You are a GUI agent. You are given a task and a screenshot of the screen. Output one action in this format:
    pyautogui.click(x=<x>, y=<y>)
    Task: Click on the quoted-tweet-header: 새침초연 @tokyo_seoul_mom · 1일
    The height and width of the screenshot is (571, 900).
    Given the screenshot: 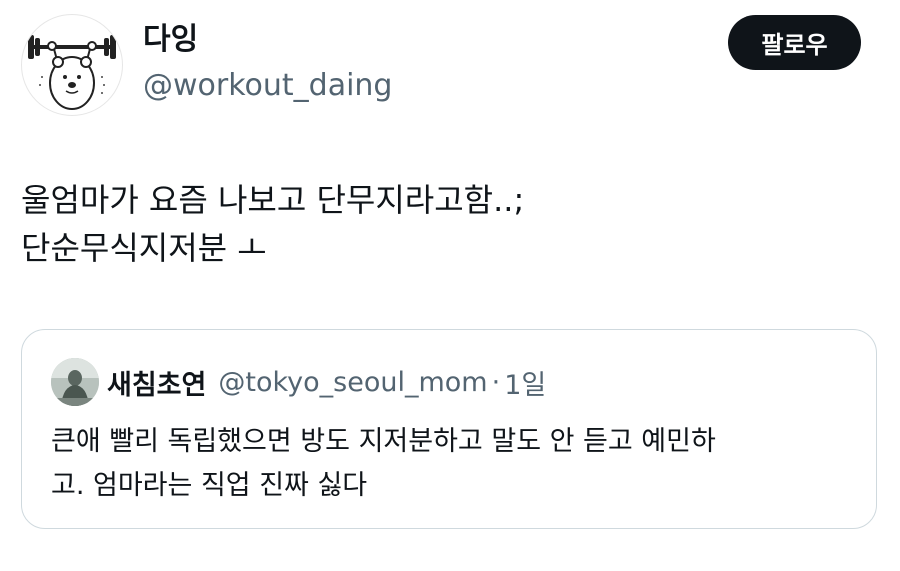 What is the action you would take?
    pyautogui.click(x=326, y=382)
    